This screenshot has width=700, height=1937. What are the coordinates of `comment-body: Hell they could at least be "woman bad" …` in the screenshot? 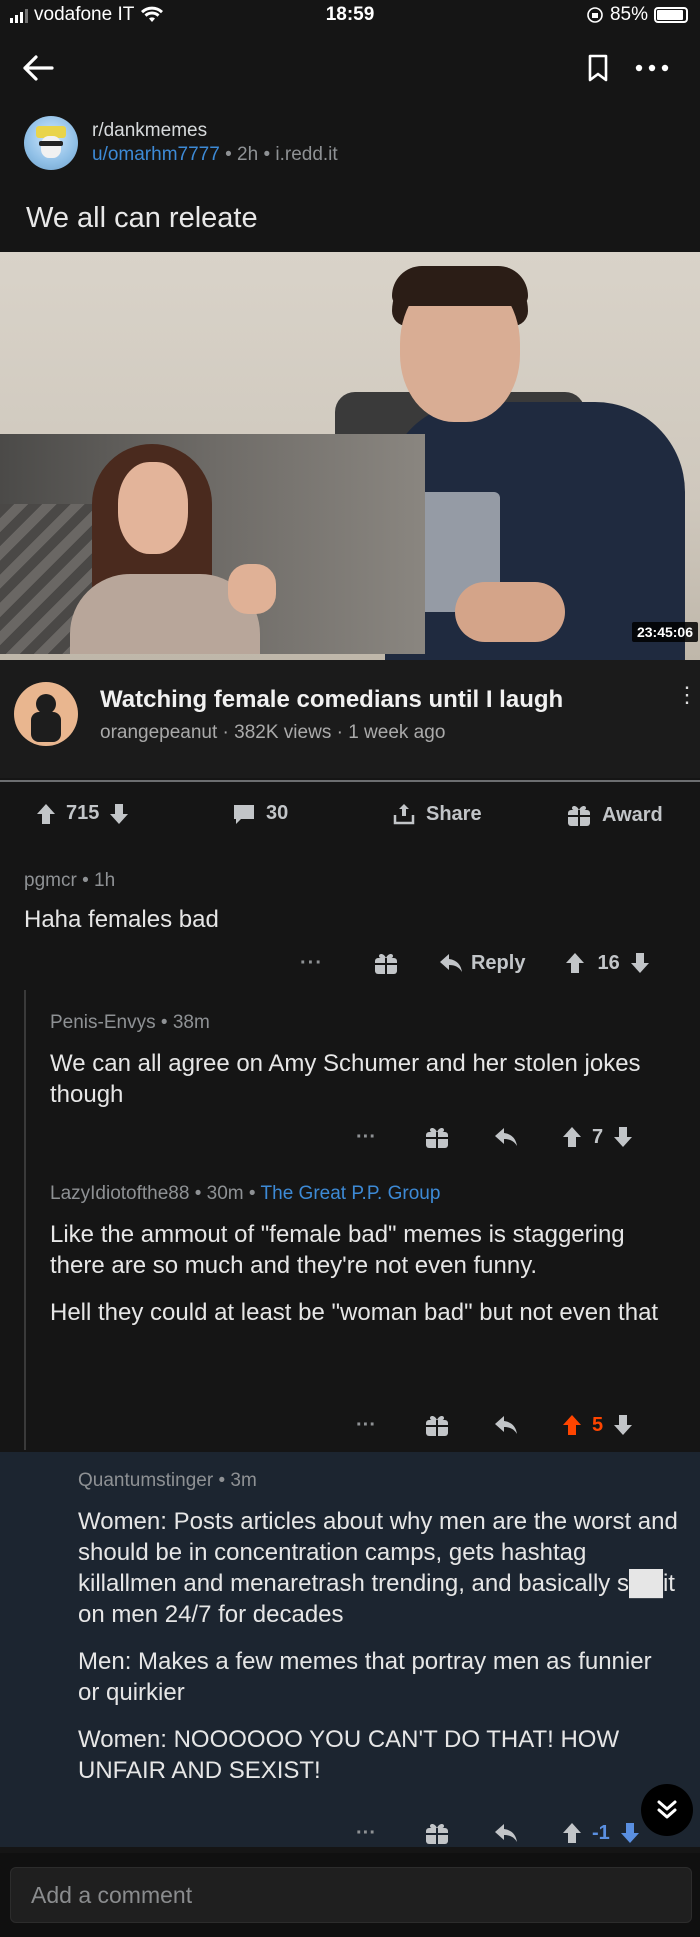 It's located at (354, 1312).